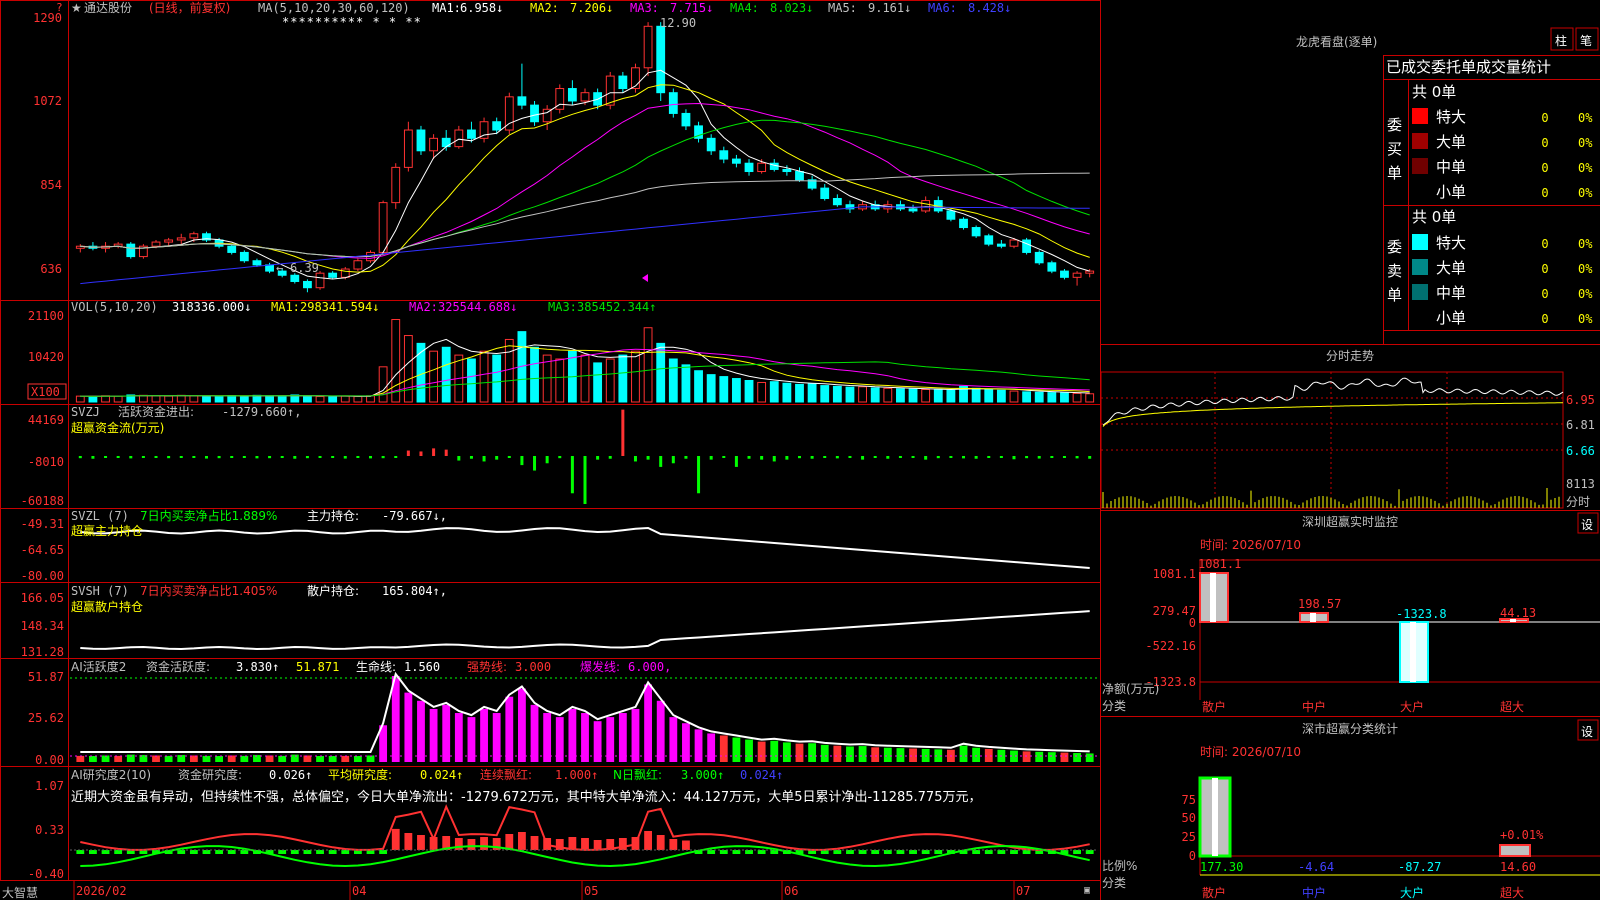 This screenshot has width=1600, height=900. I want to click on bar-view-label: 柱, so click(1561, 40).